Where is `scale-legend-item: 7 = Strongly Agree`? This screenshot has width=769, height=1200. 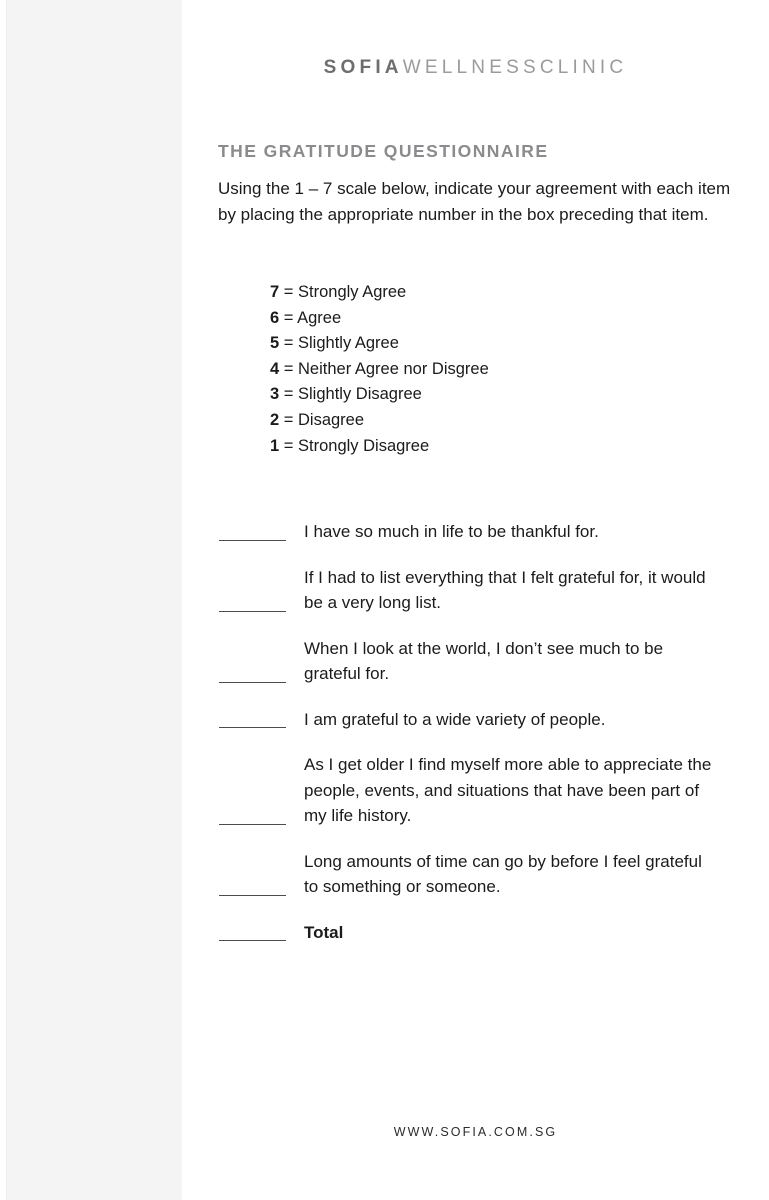
scale-legend-item: 7 = Strongly Agree is located at coordinates (508, 293).